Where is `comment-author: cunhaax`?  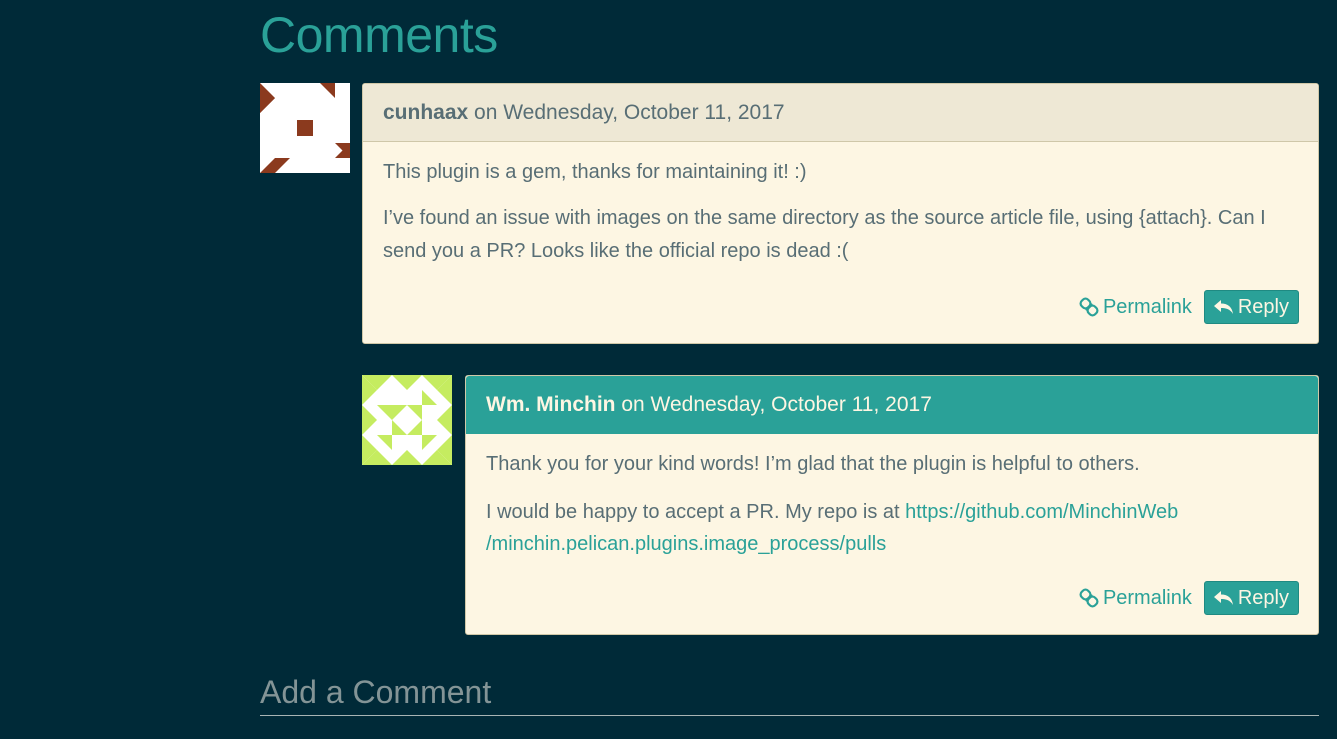 comment-author: cunhaax is located at coordinates (425, 113).